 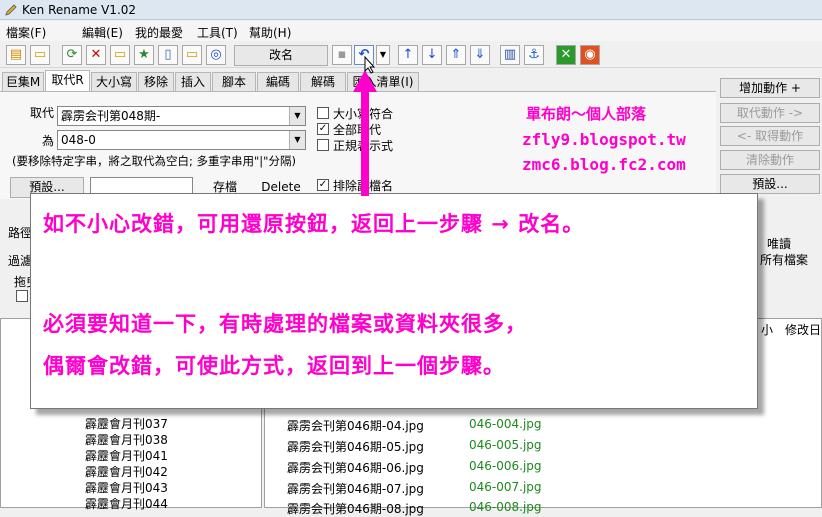 What do you see at coordinates (355, 425) in the screenshot?
I see `file-name: 霹雳会刊第046期-04.jpg` at bounding box center [355, 425].